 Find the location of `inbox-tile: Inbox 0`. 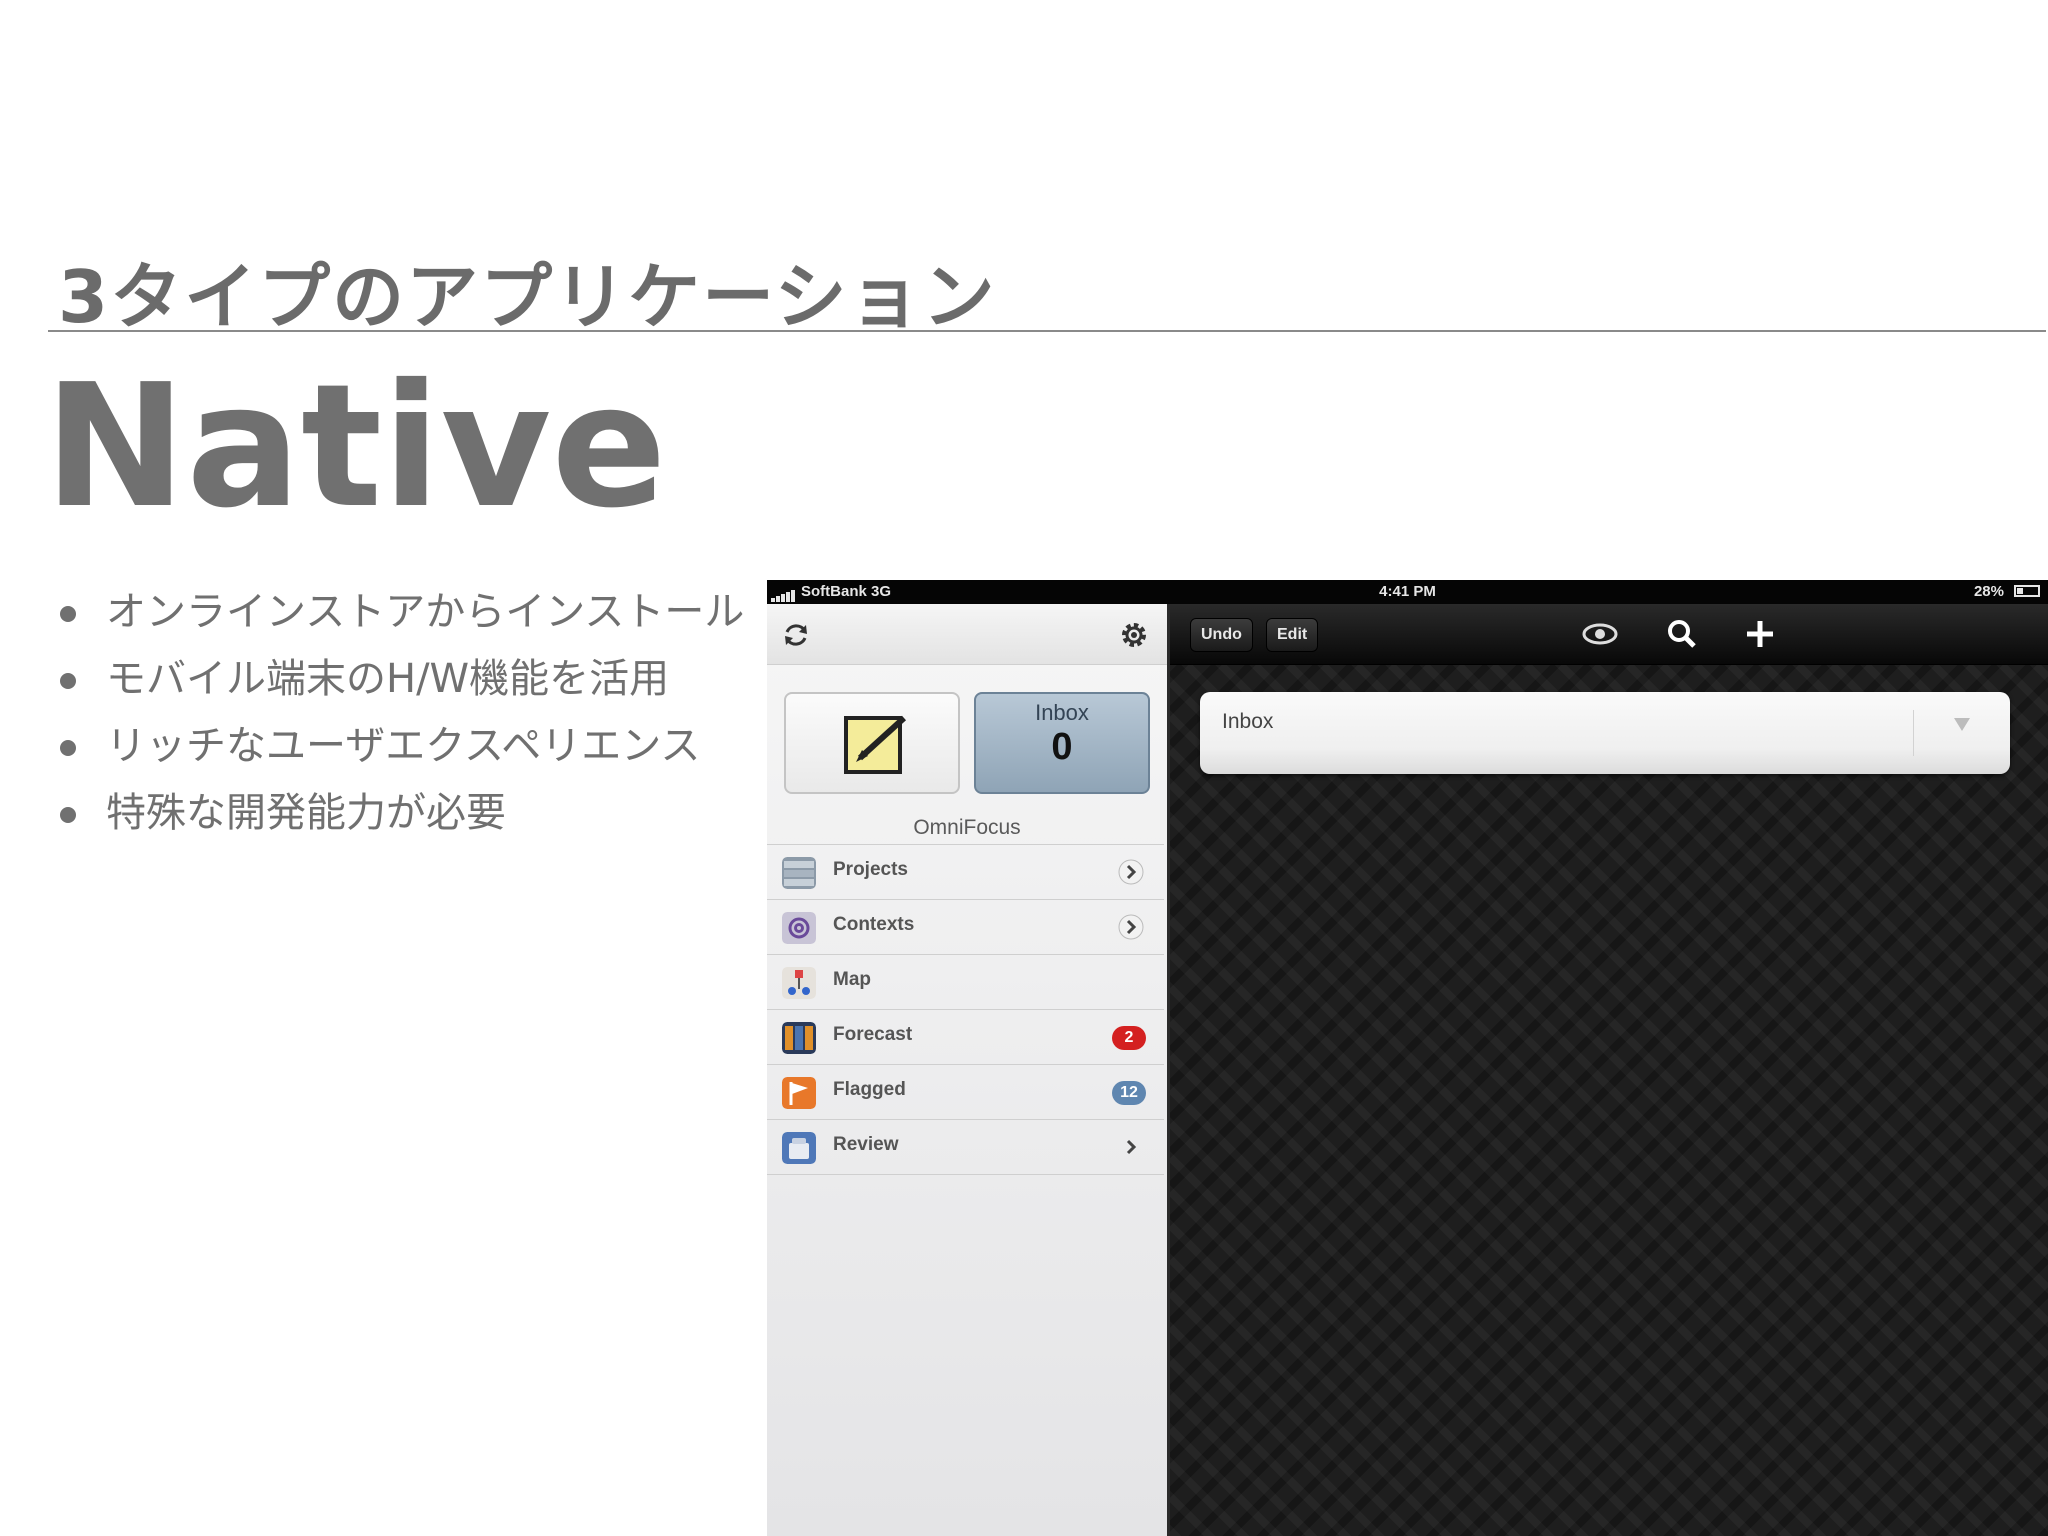

inbox-tile: Inbox 0 is located at coordinates (1062, 743).